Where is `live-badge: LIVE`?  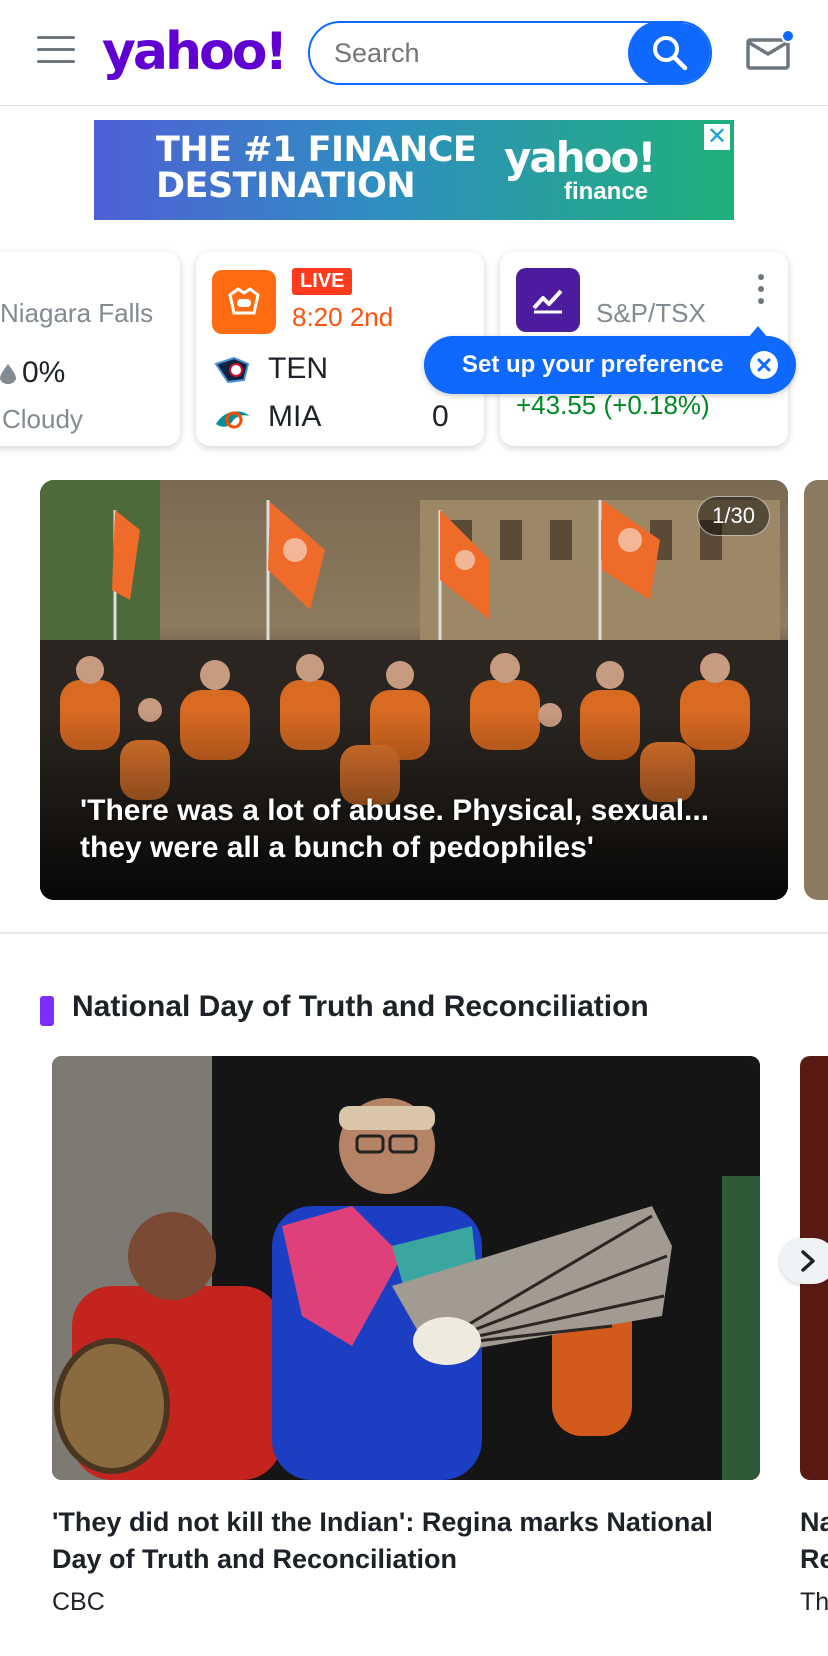 live-badge: LIVE is located at coordinates (322, 281).